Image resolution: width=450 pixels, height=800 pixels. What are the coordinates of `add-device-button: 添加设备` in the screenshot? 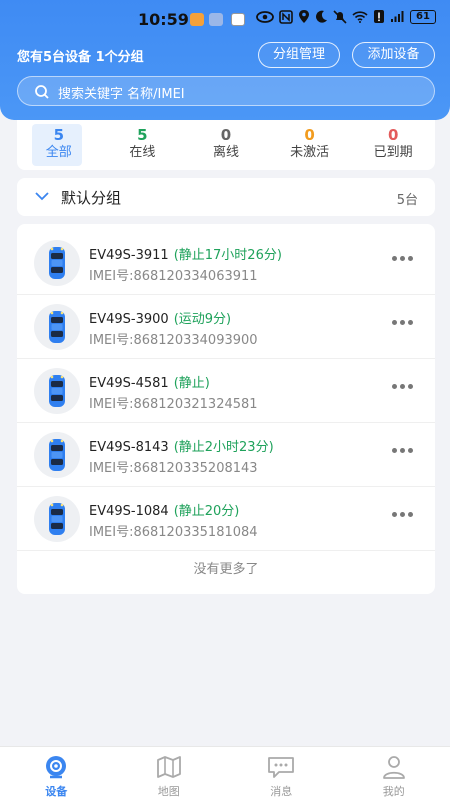 It's located at (393, 55).